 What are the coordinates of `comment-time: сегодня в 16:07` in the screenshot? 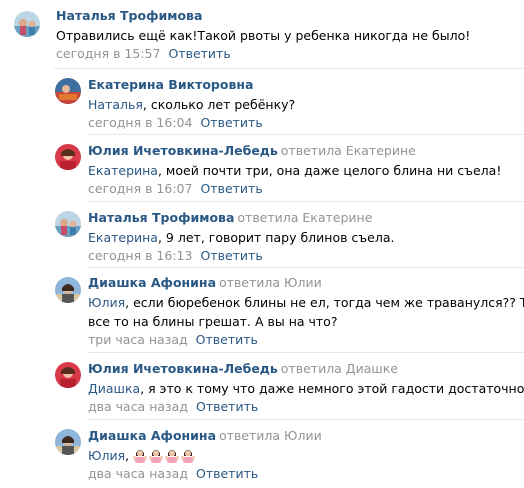 It's located at (140, 188).